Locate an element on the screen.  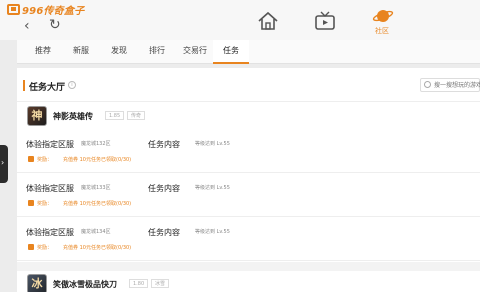
search-input is located at coordinates (457, 85).